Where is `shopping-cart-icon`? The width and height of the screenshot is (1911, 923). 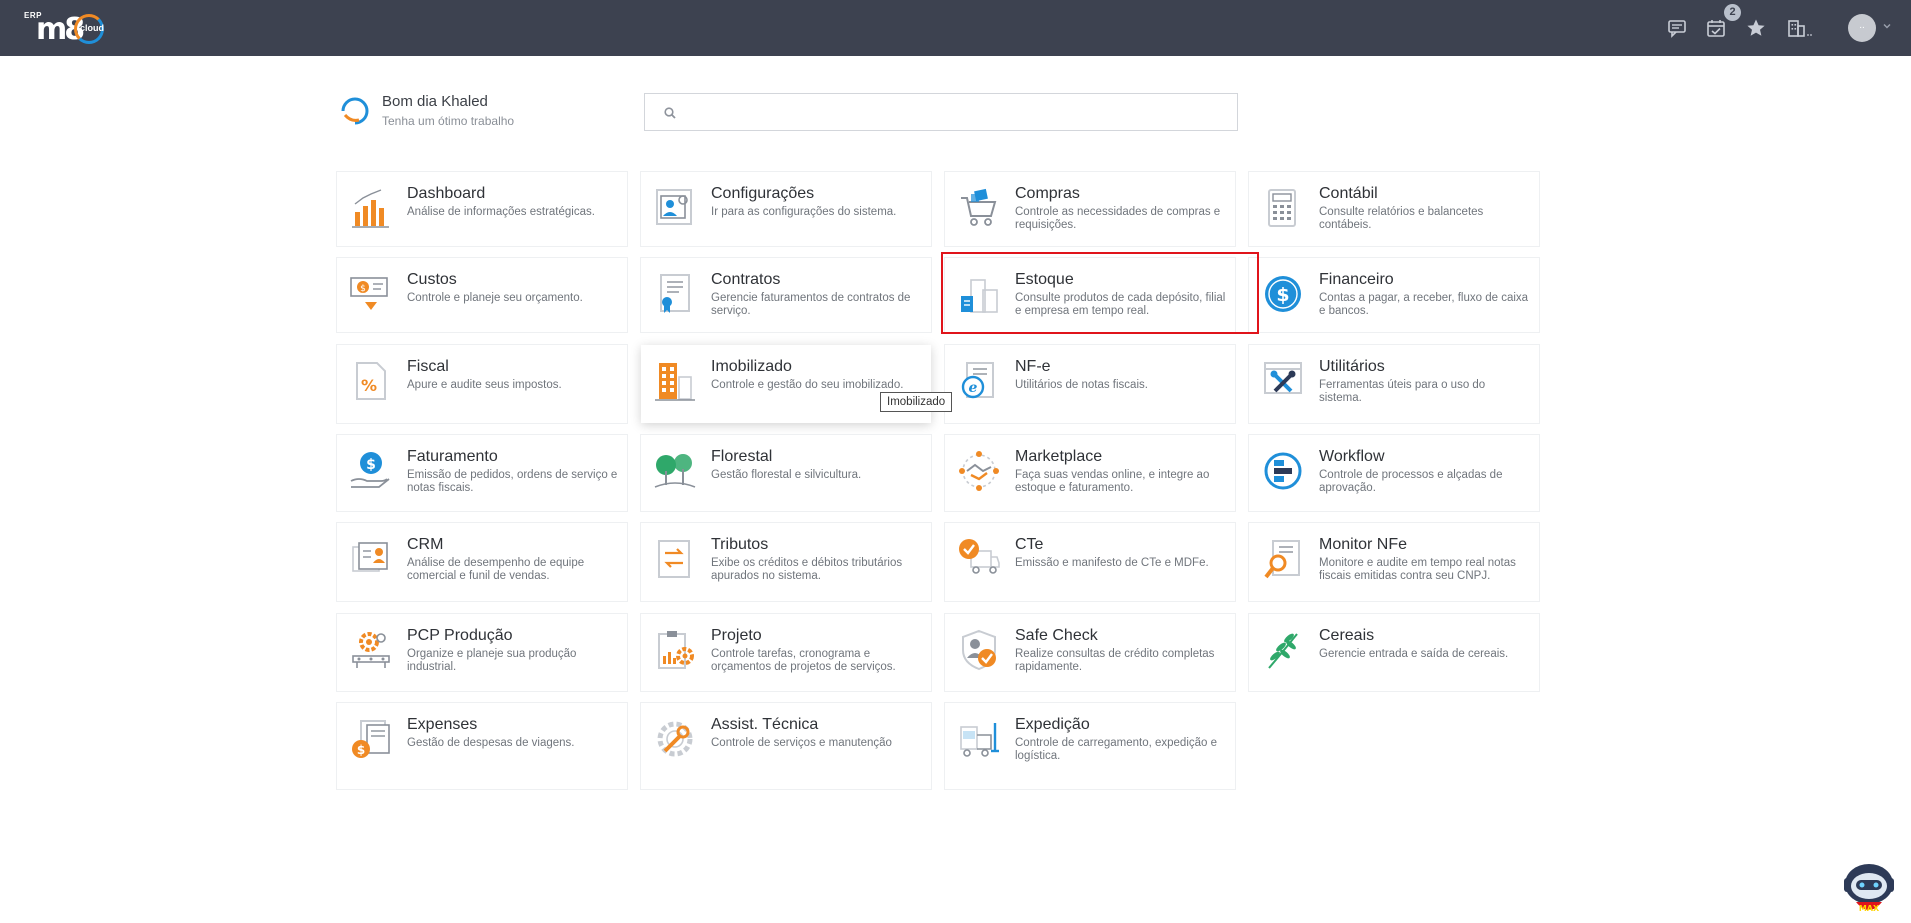
shopping-cart-icon is located at coordinates (979, 208).